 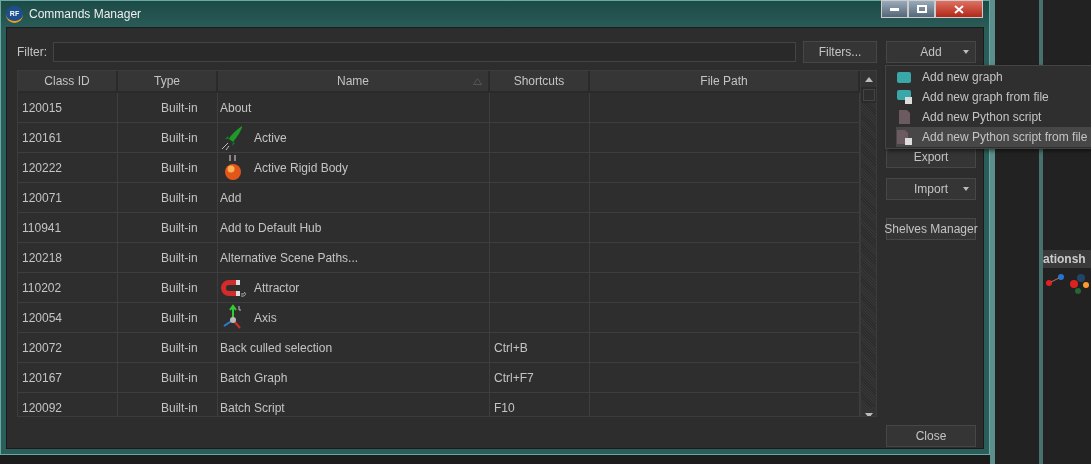 I want to click on table-cell: 120161, so click(x=68, y=138).